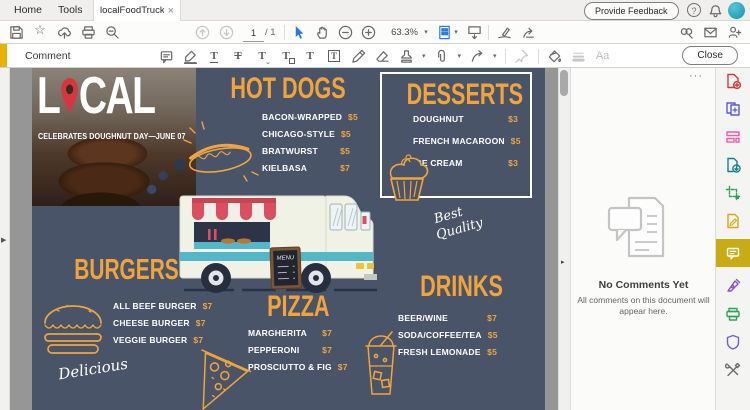 This screenshot has width=750, height=410. Describe the element at coordinates (310, 56) in the screenshot. I see `add-text-button: T` at that location.